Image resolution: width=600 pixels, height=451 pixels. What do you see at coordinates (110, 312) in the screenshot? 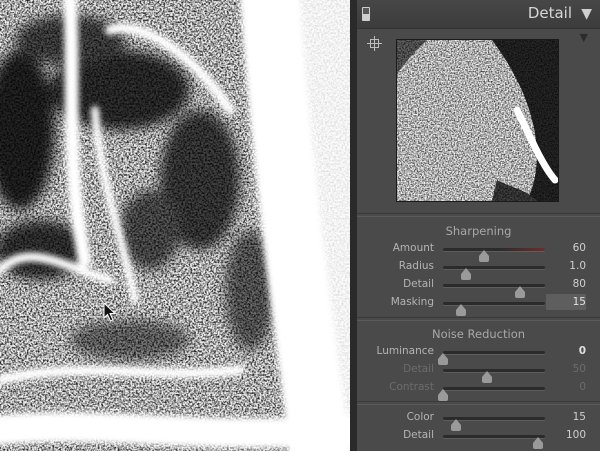
I see `mouse-cursor-icon` at bounding box center [110, 312].